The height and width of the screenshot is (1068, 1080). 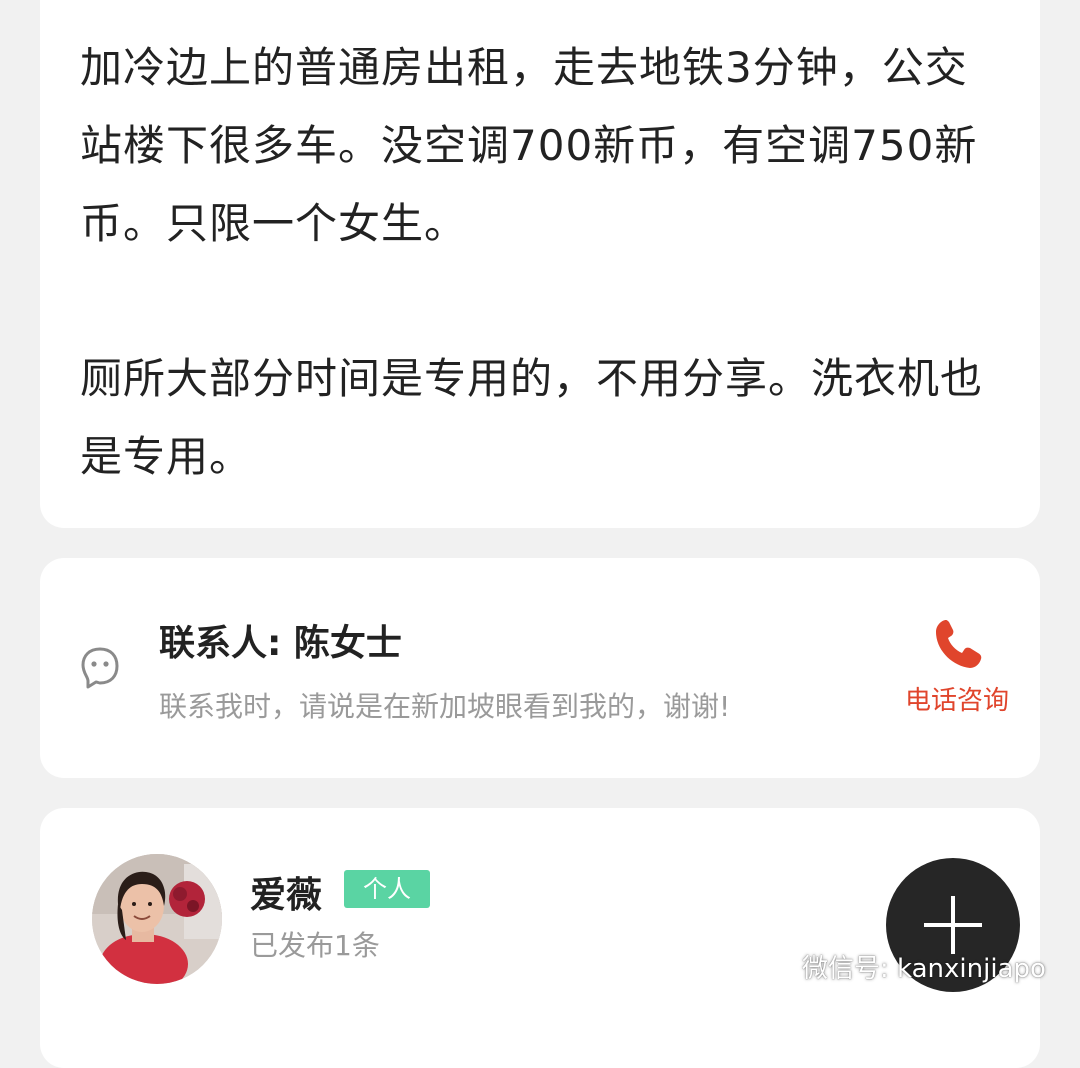 What do you see at coordinates (280, 643) in the screenshot?
I see `contact-name: 联系人: 陈女士` at bounding box center [280, 643].